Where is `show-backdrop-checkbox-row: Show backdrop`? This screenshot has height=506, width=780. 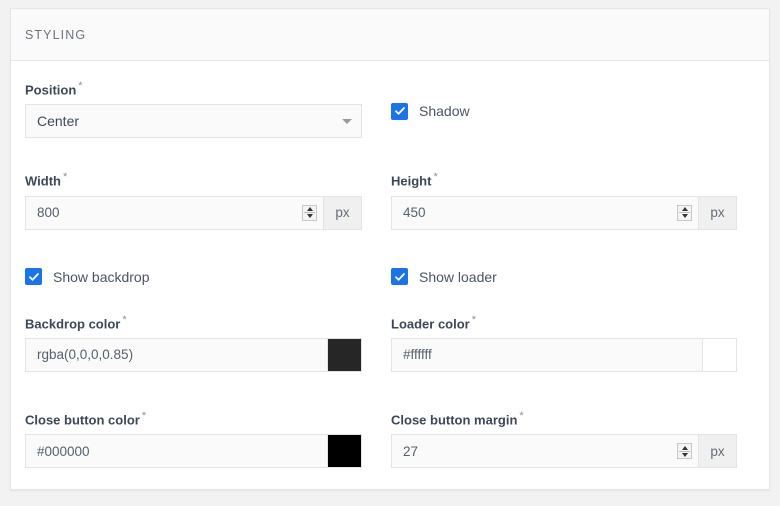
show-backdrop-checkbox-row: Show backdrop is located at coordinates (193, 277).